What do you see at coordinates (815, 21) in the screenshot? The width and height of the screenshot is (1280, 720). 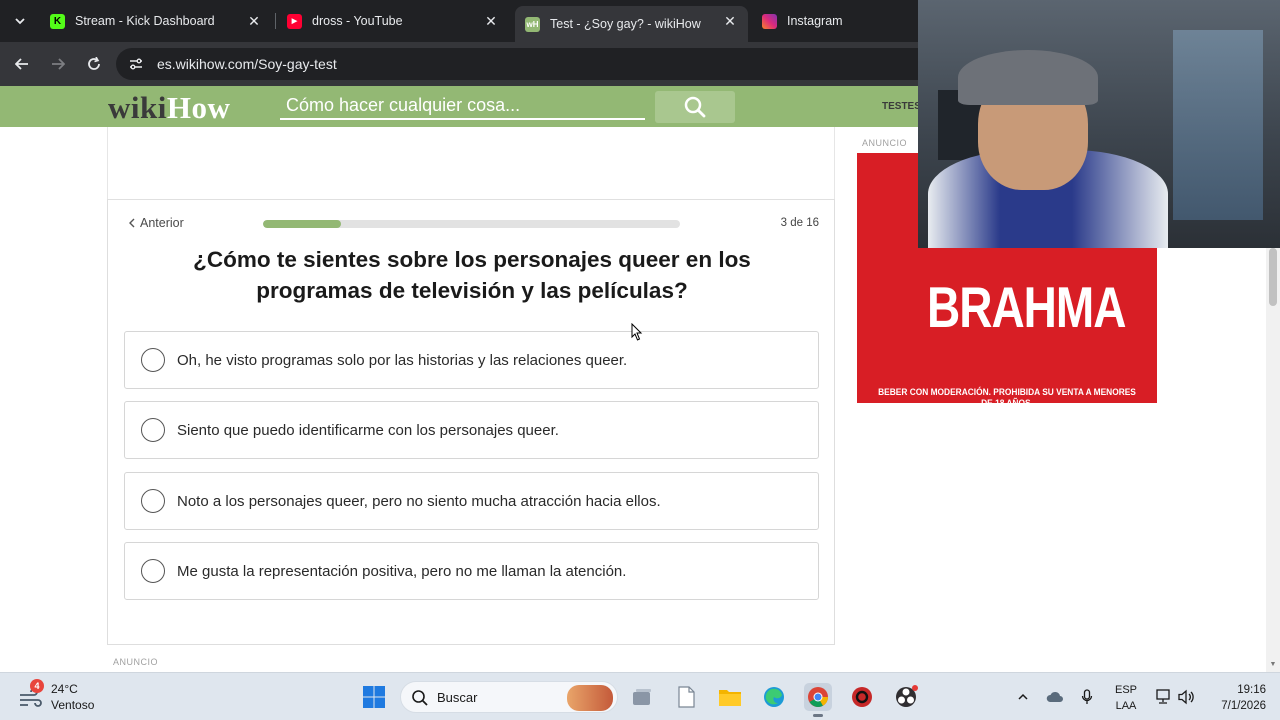 I see `tab-title: Instagram` at bounding box center [815, 21].